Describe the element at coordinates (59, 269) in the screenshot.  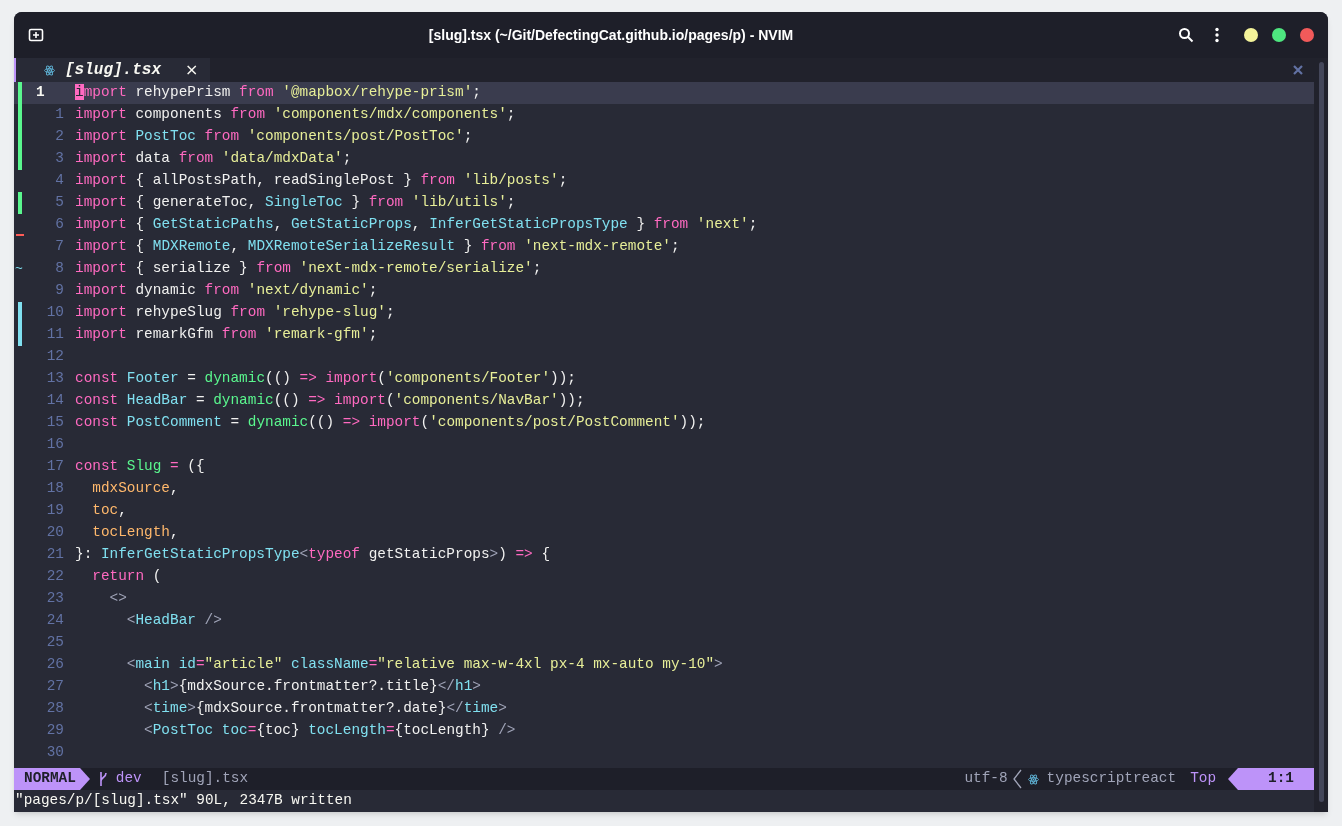
I see `line-number: 8` at that location.